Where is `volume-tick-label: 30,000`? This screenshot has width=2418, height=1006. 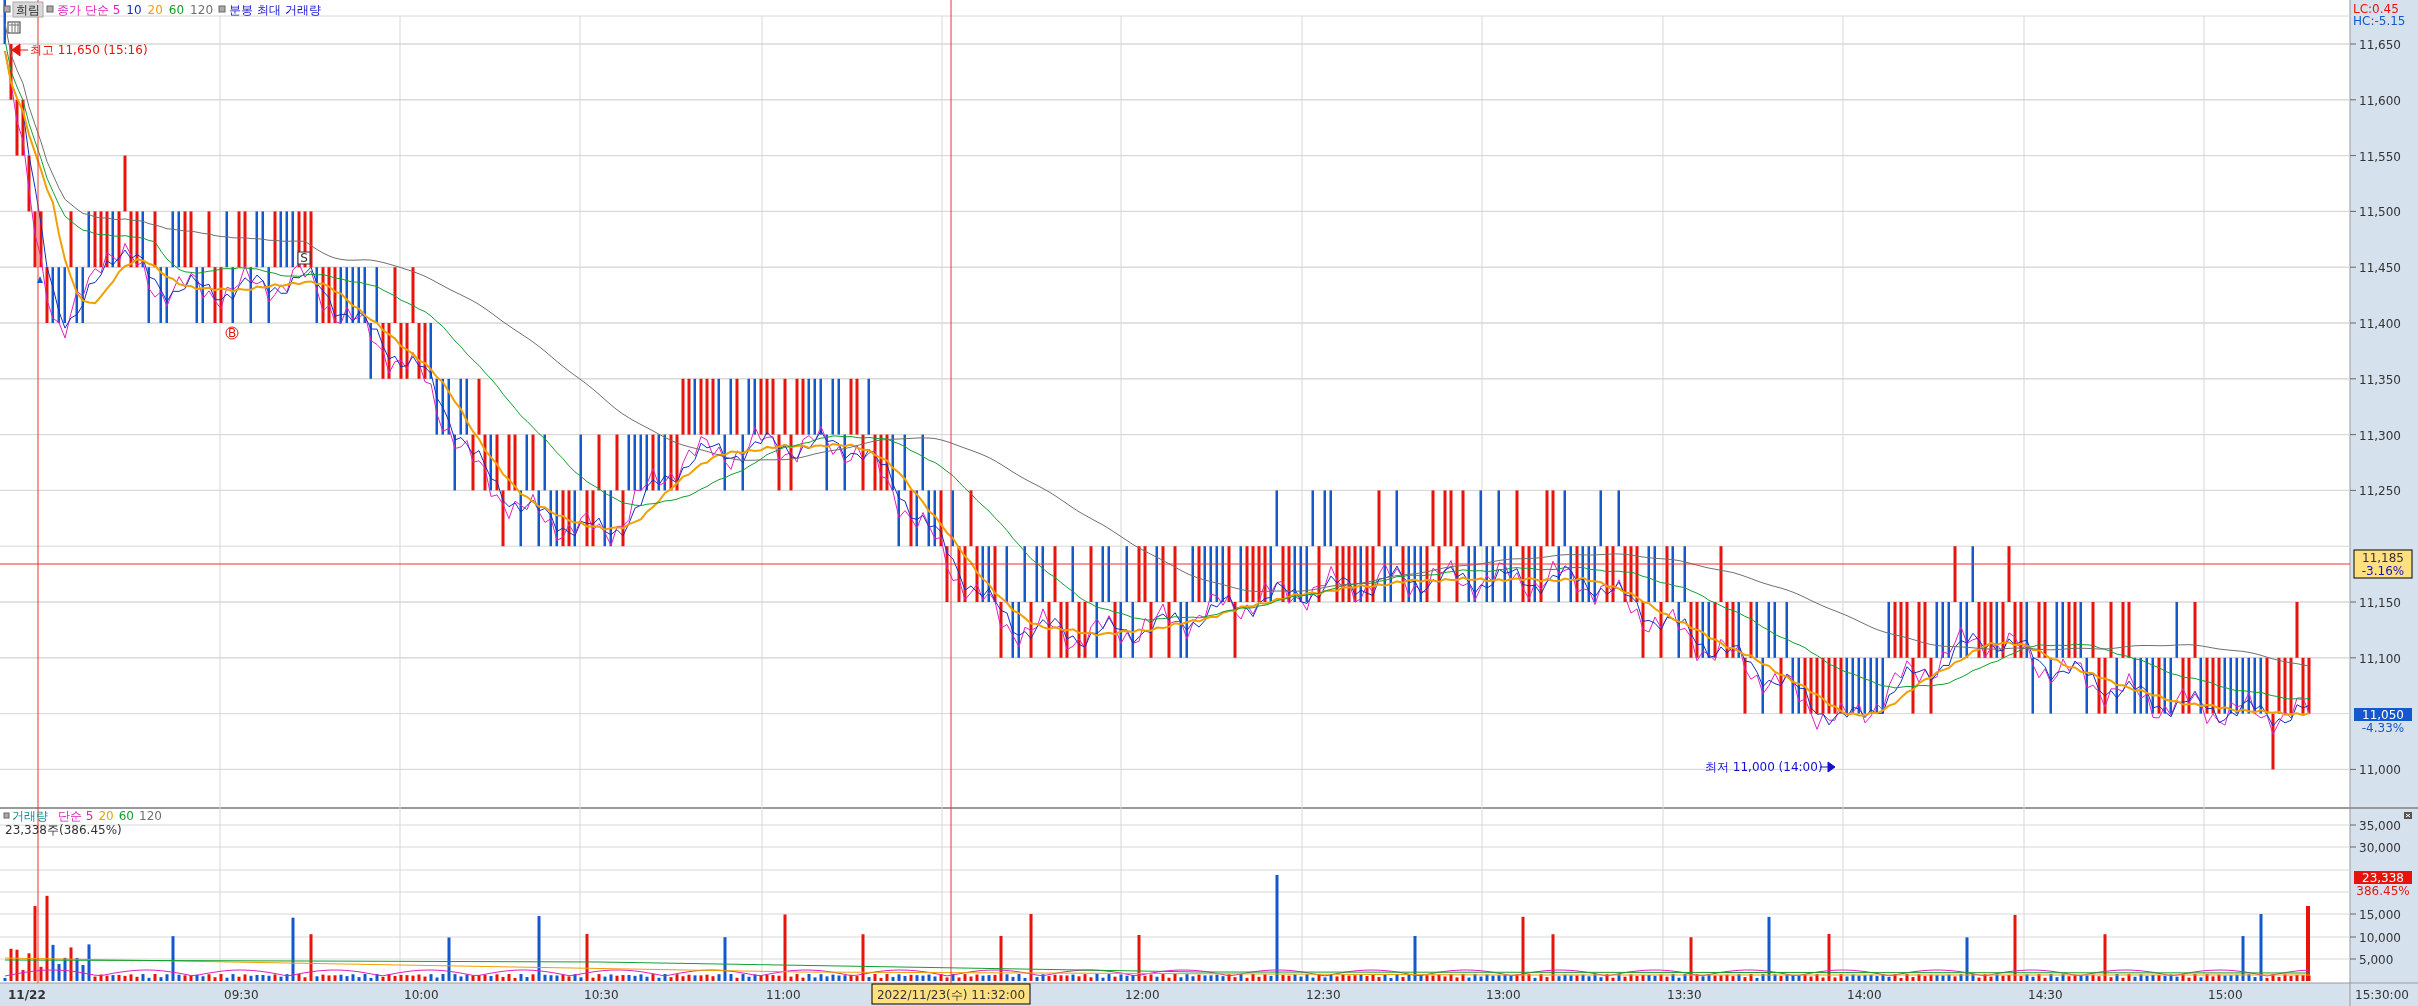 volume-tick-label: 30,000 is located at coordinates (2380, 848).